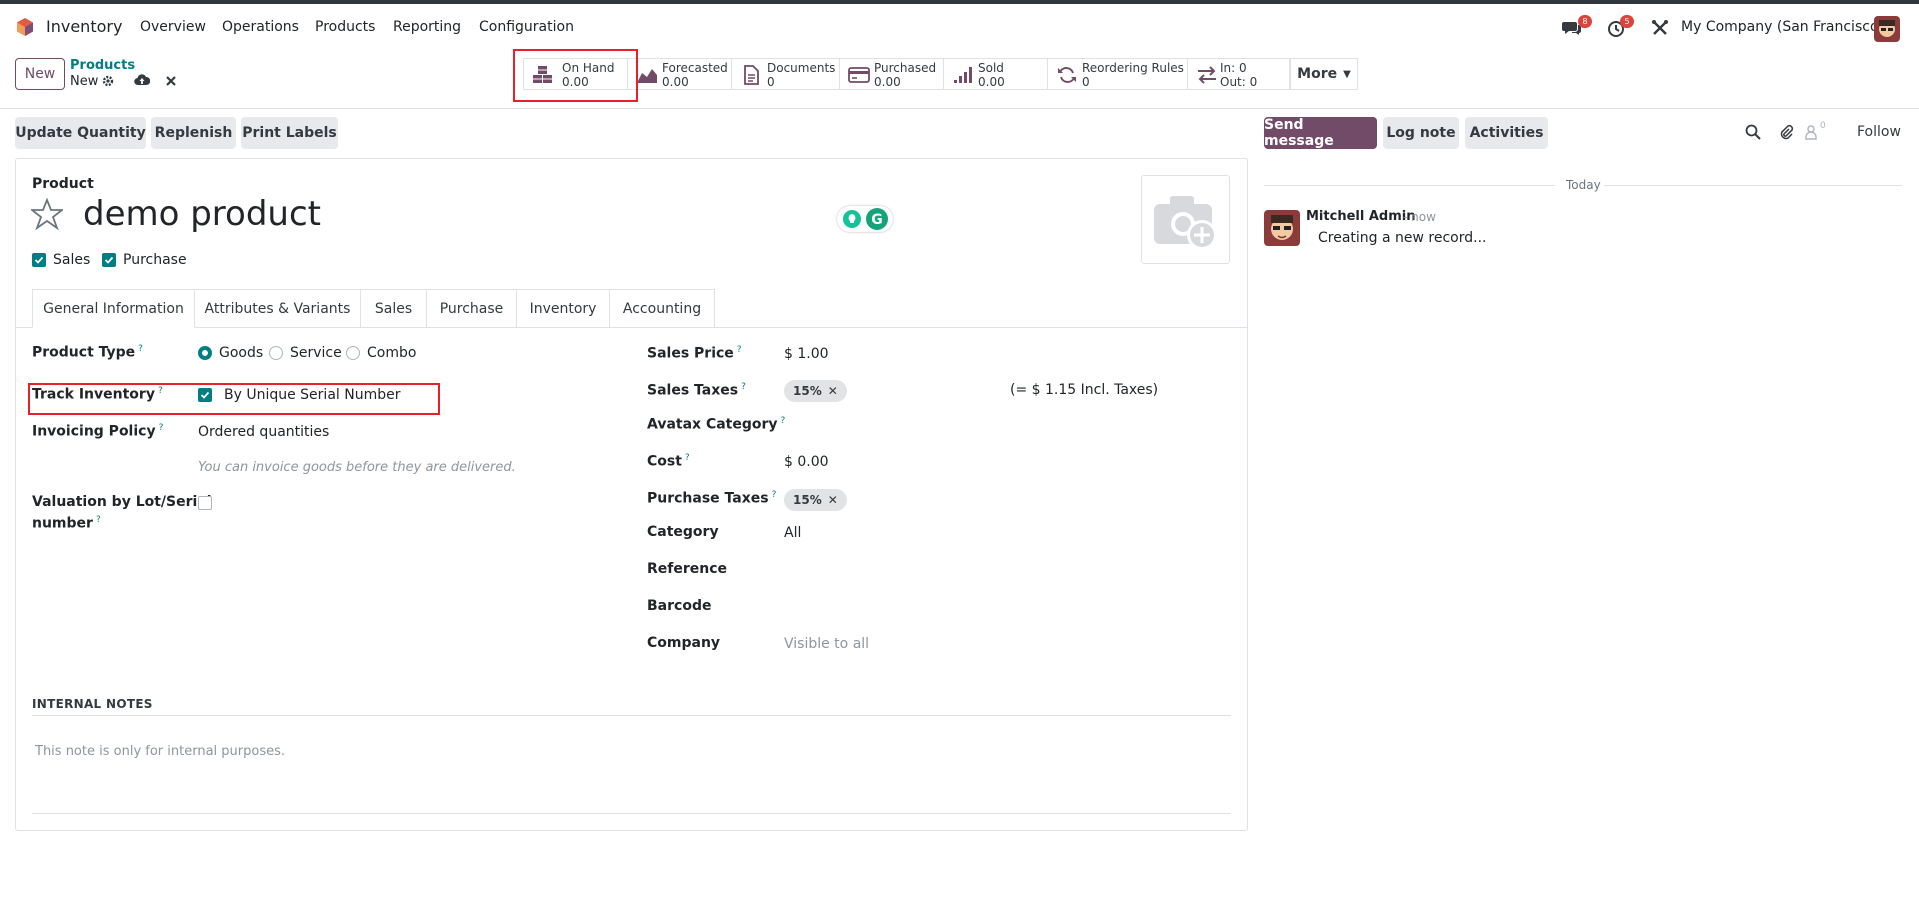 This screenshot has width=1919, height=905. Describe the element at coordinates (806, 354) in the screenshot. I see `sales-price-field: $ 1.00` at that location.